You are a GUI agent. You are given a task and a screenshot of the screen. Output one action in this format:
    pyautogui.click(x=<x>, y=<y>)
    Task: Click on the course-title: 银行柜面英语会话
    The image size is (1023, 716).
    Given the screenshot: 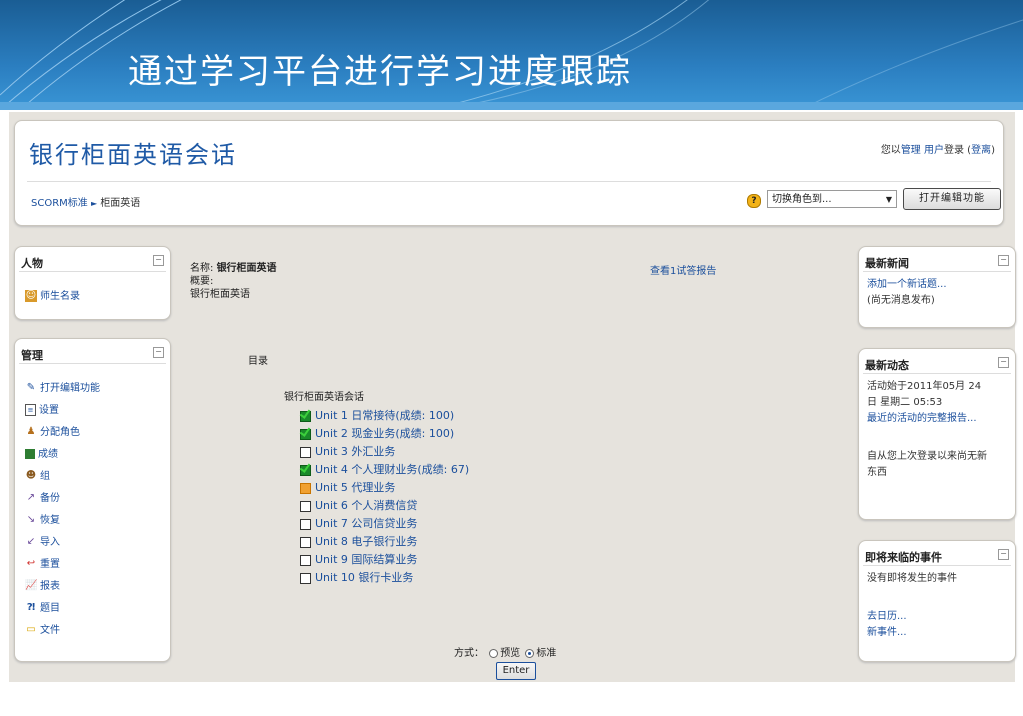 What is the action you would take?
    pyautogui.click(x=133, y=155)
    